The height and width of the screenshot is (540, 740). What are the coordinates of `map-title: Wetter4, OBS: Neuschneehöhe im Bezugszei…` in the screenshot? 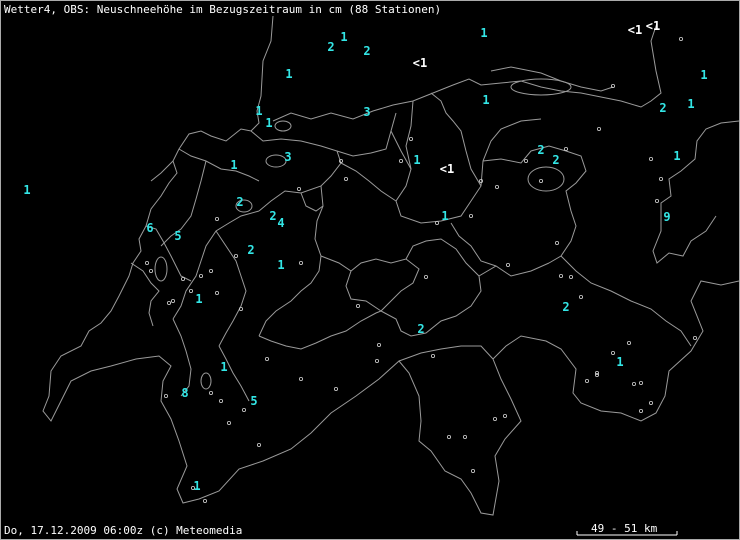 It's located at (223, 9).